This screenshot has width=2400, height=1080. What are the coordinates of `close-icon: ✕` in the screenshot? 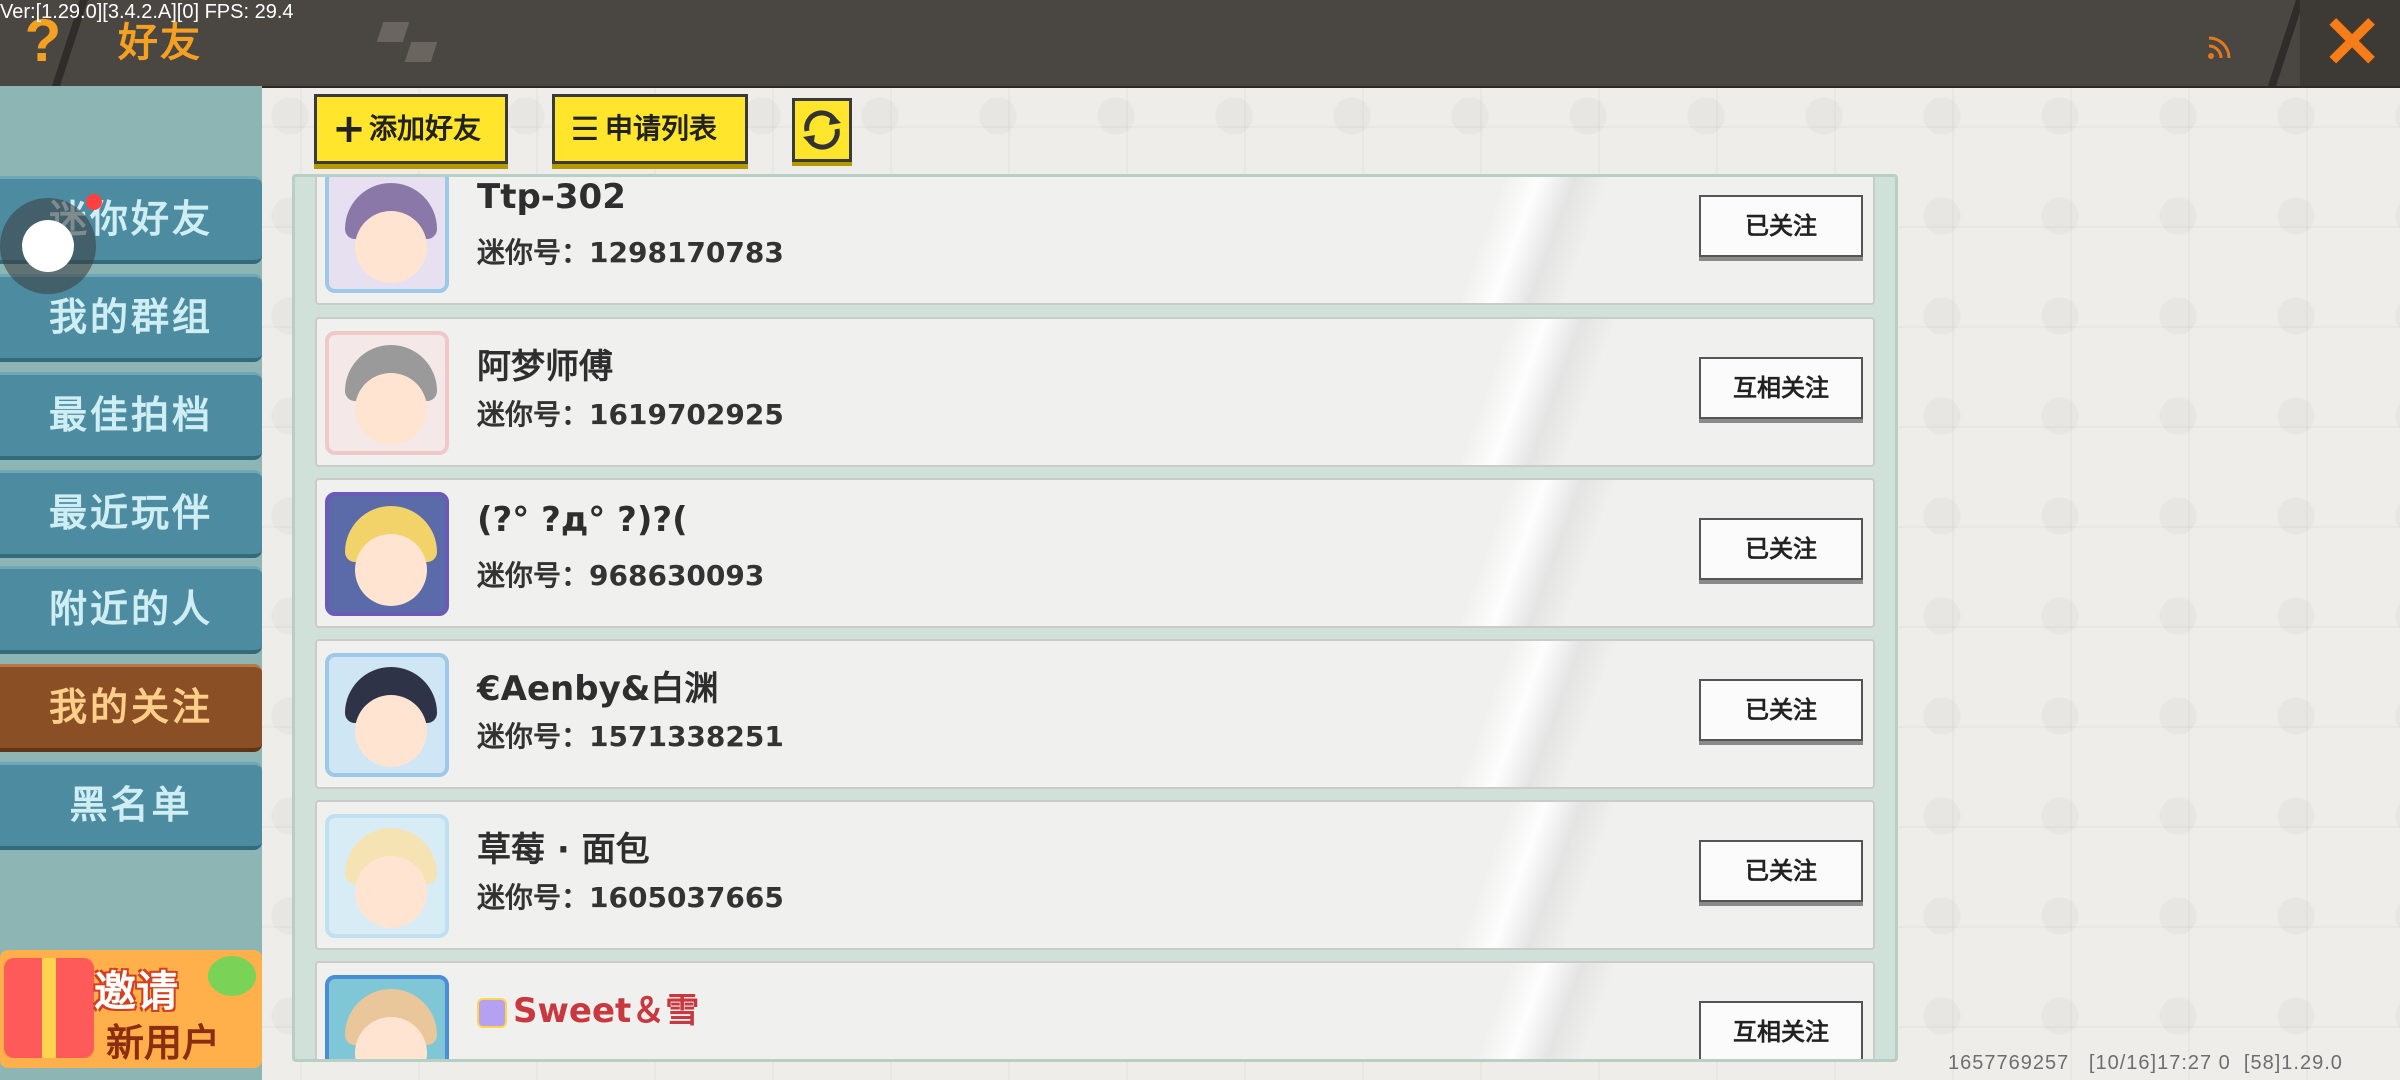 It's located at (2352, 43).